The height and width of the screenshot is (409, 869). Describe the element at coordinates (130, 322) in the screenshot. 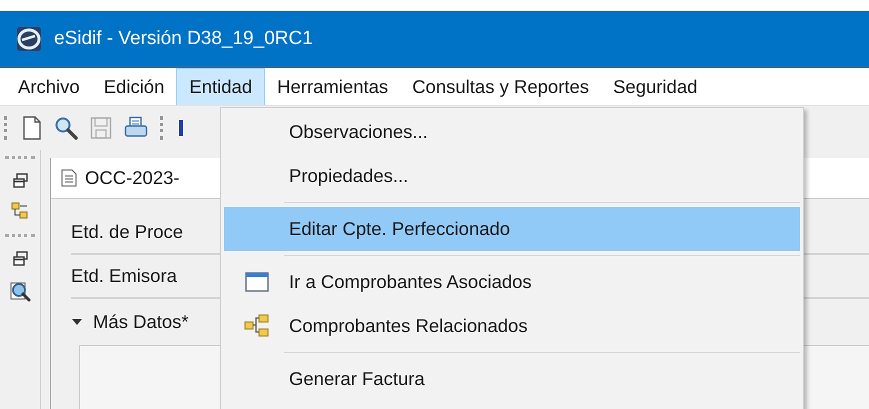

I see `section-toggle: Más Datos*` at that location.